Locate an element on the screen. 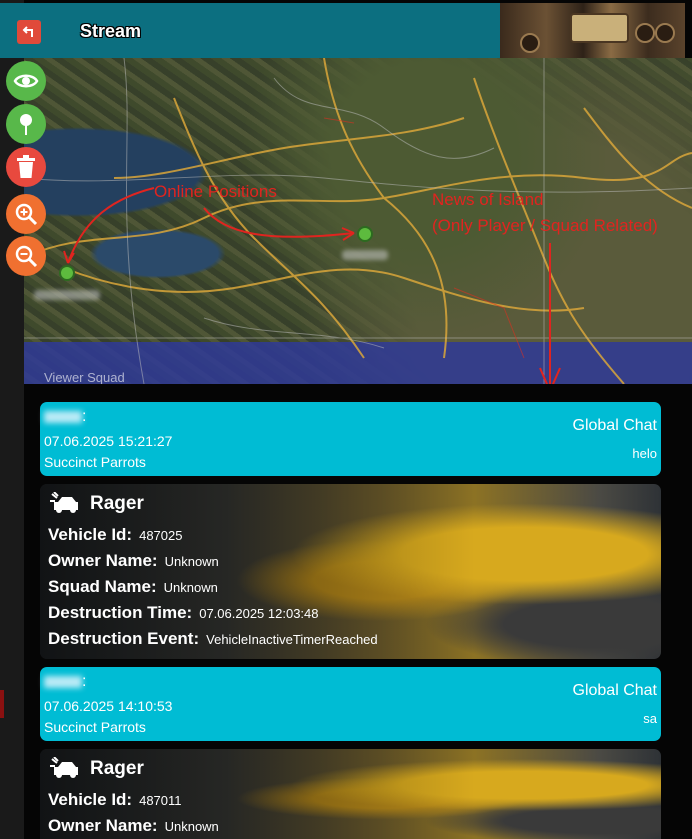  annotation-news-title: News of Island is located at coordinates (488, 199).